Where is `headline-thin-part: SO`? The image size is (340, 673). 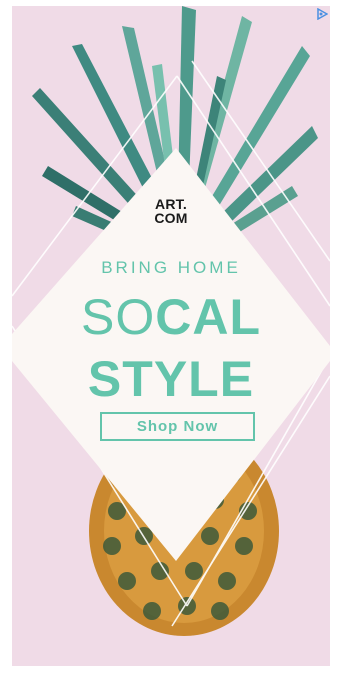 headline-thin-part: SO is located at coordinates (118, 317).